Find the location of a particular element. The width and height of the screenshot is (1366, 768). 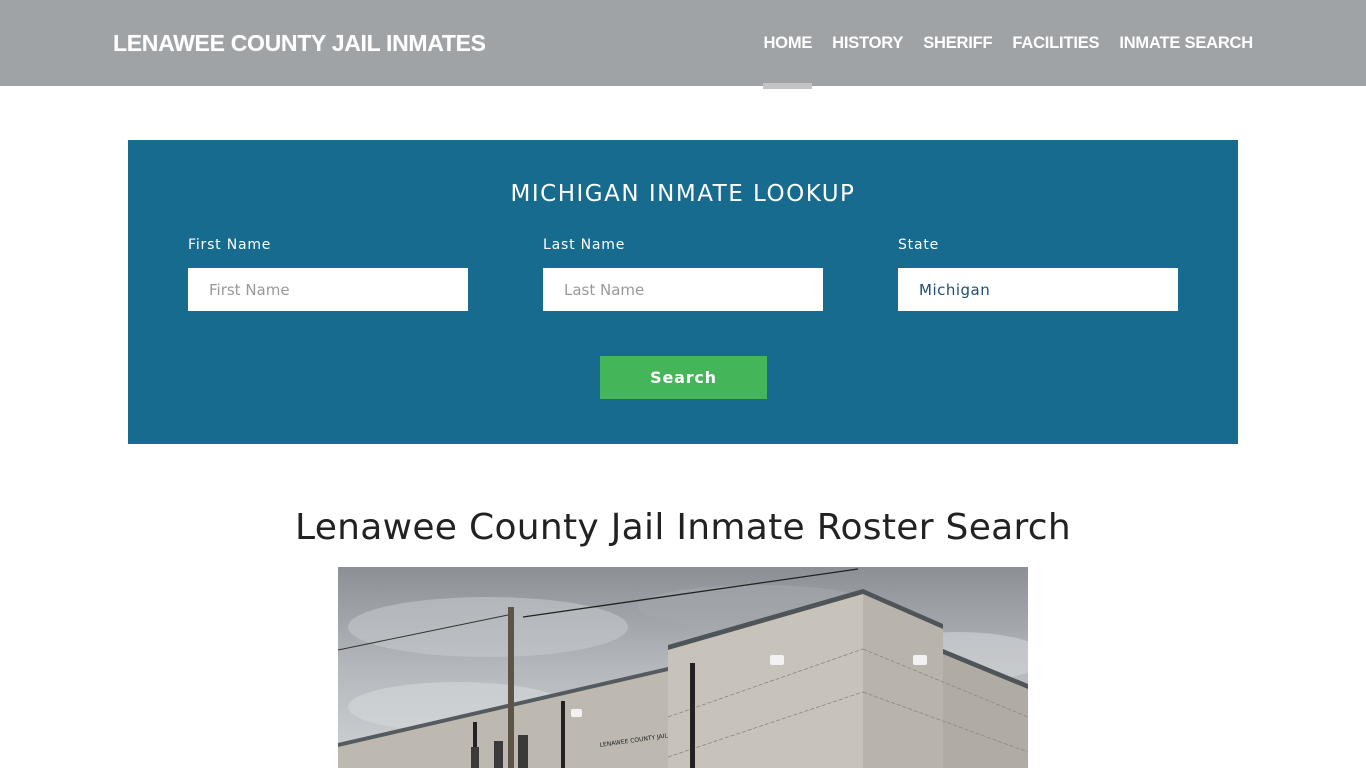

jail-building-photo: LENAWEE COUNTY JAIL is located at coordinates (683, 667).